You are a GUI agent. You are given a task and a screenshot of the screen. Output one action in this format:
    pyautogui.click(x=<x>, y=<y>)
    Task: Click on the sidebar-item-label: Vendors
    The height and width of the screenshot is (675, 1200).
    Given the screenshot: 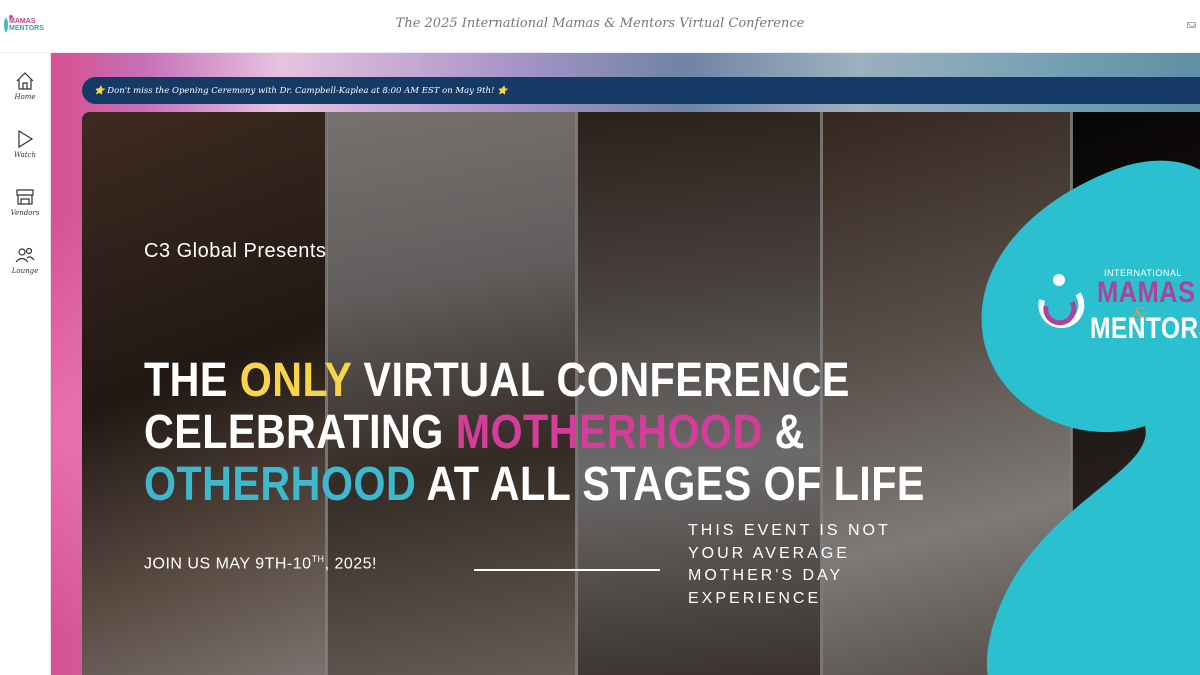 What is the action you would take?
    pyautogui.click(x=25, y=213)
    